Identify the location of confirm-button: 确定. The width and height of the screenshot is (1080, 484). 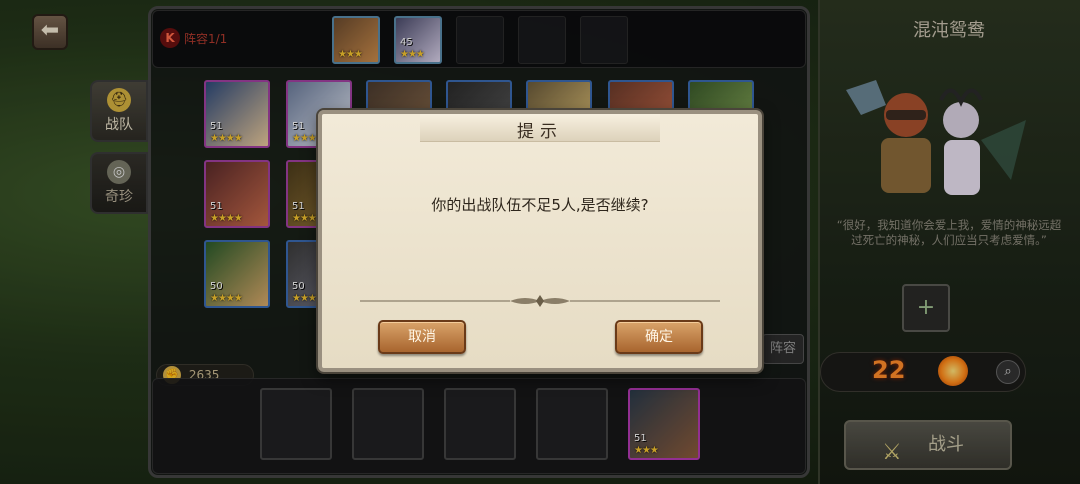
(659, 337).